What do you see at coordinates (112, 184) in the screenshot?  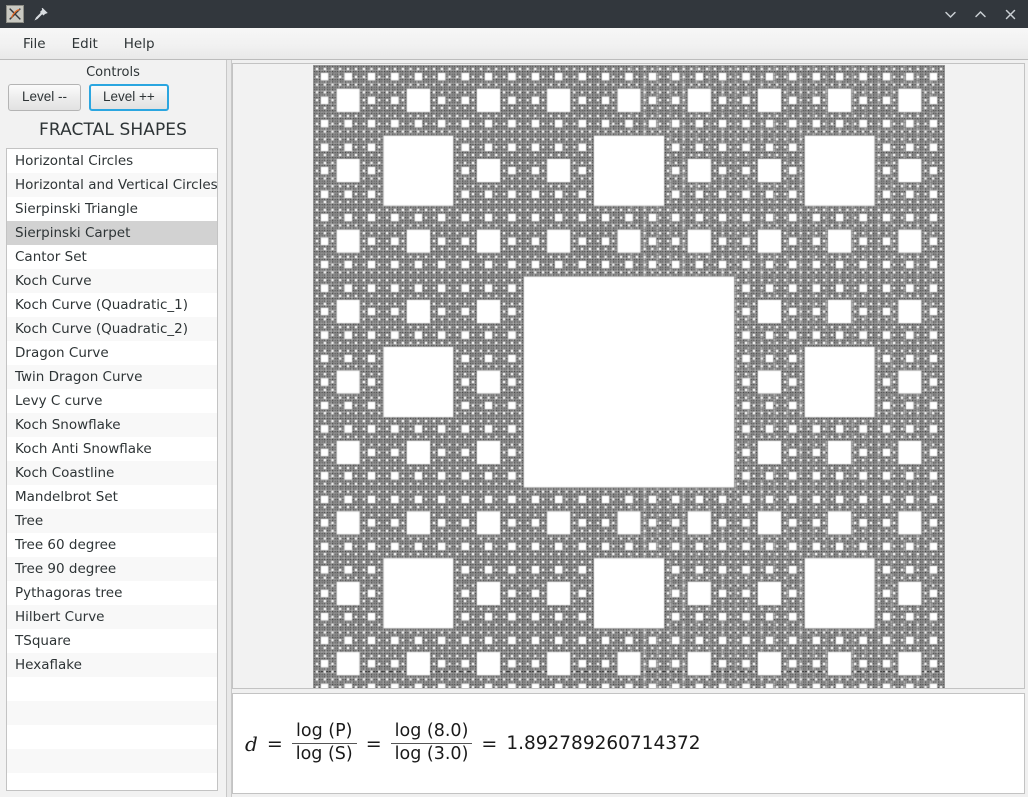 I see `list-item: Horizontal and Vertical Circles` at bounding box center [112, 184].